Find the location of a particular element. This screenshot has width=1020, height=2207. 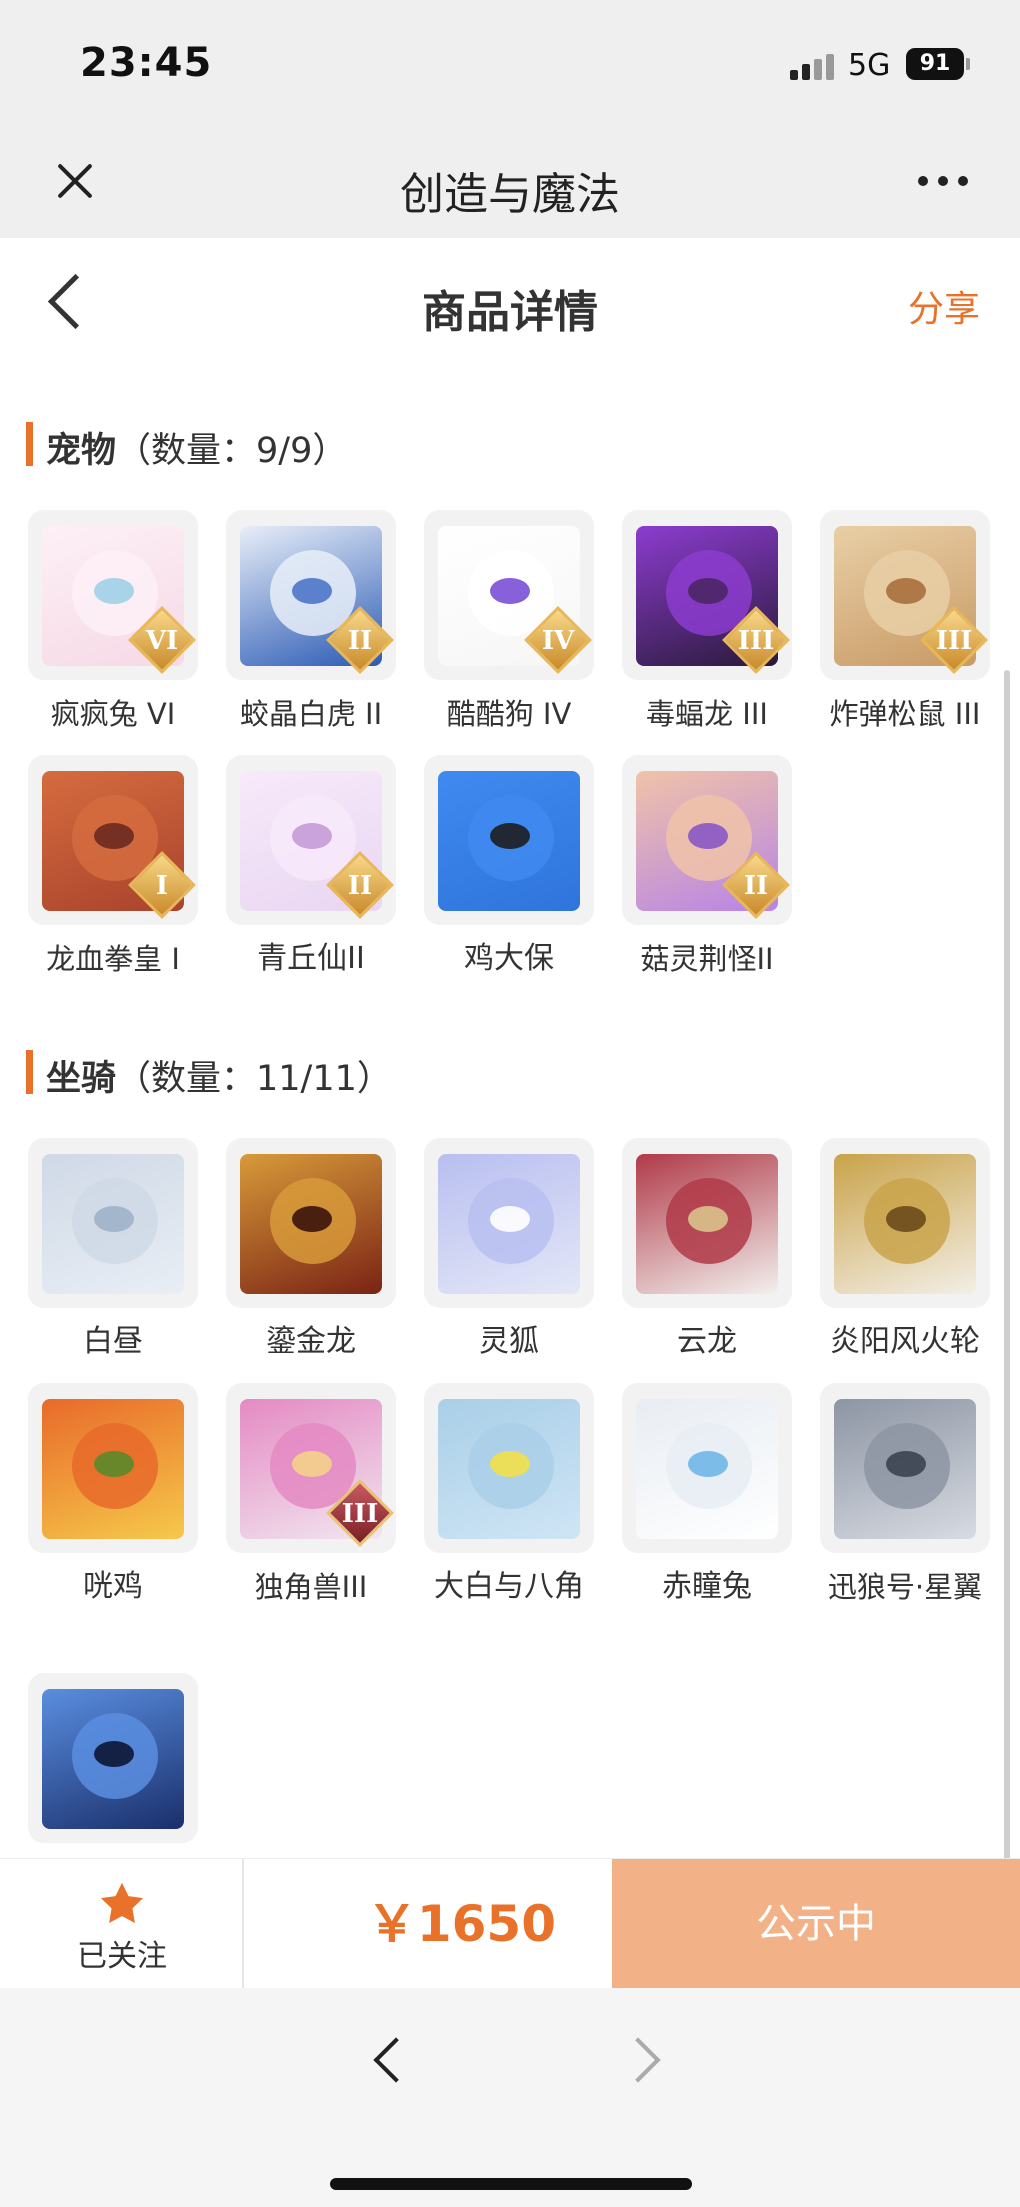

item-thumbnail: VI is located at coordinates (113, 595).